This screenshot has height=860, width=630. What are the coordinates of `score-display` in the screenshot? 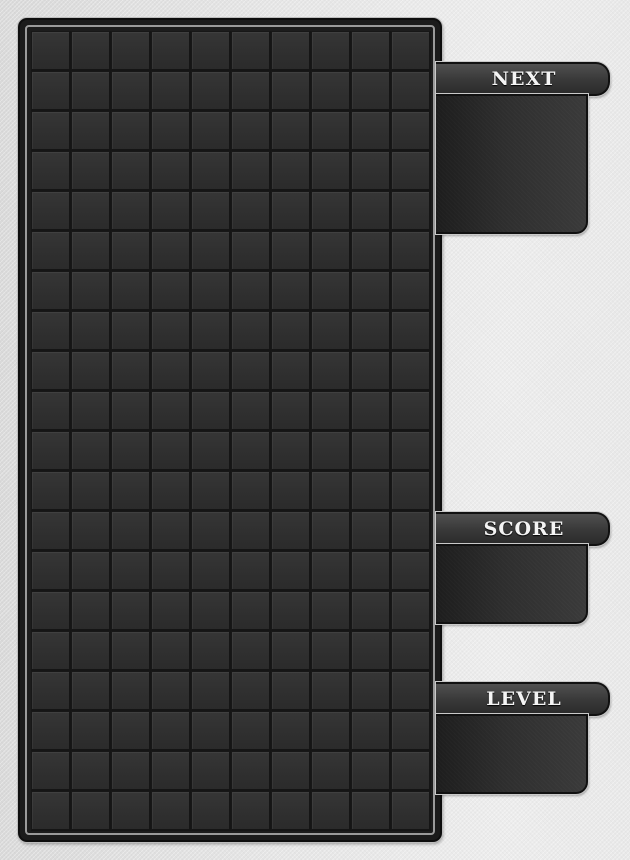 It's located at (512, 584).